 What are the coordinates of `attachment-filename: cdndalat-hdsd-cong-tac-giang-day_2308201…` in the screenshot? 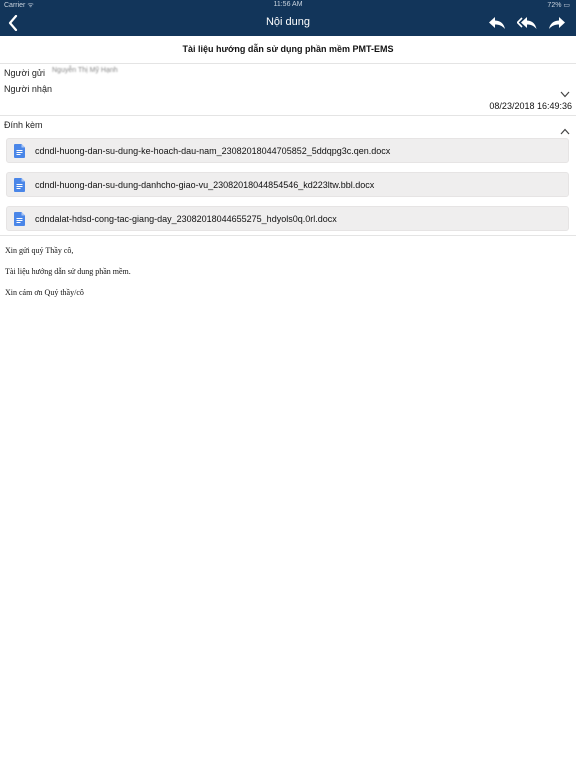 It's located at (186, 219).